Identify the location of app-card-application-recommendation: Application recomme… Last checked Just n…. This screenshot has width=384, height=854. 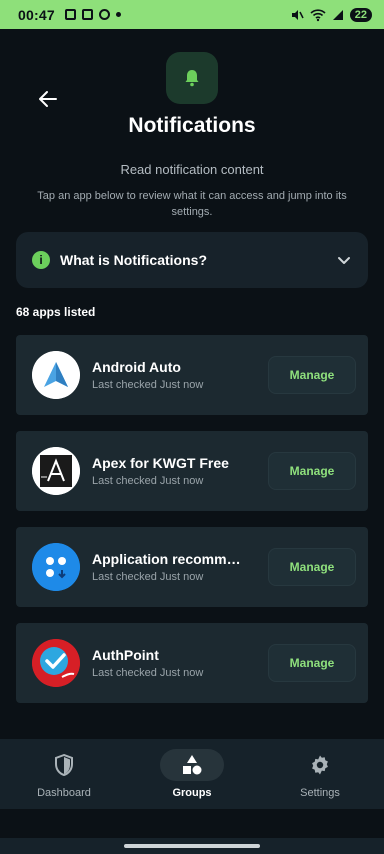
(192, 567).